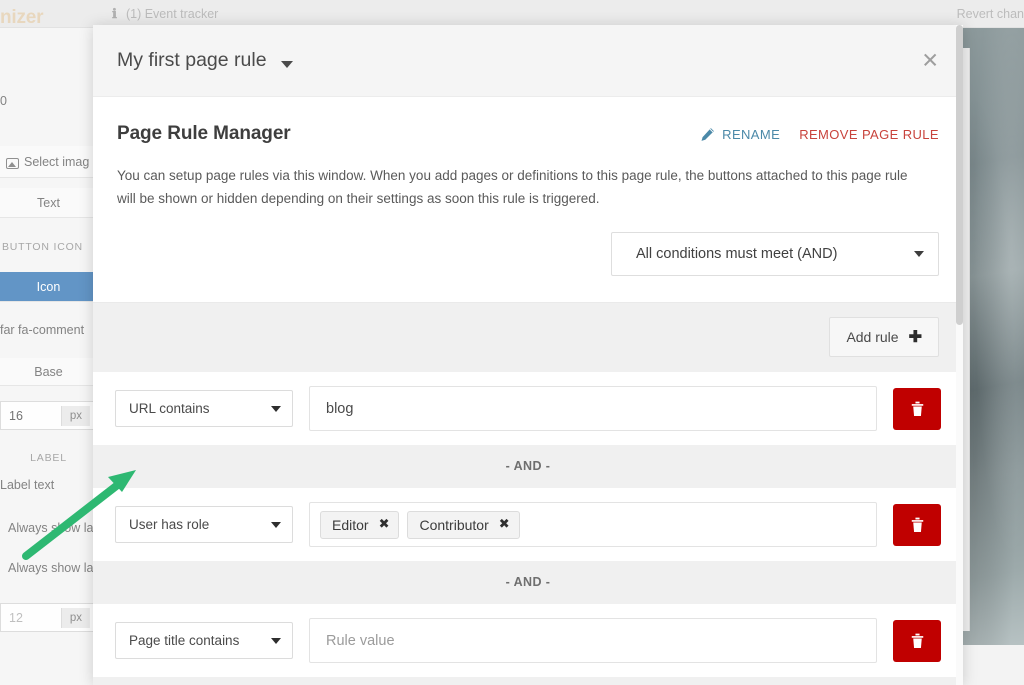  I want to click on icon-tab-label: Icon, so click(48, 286).